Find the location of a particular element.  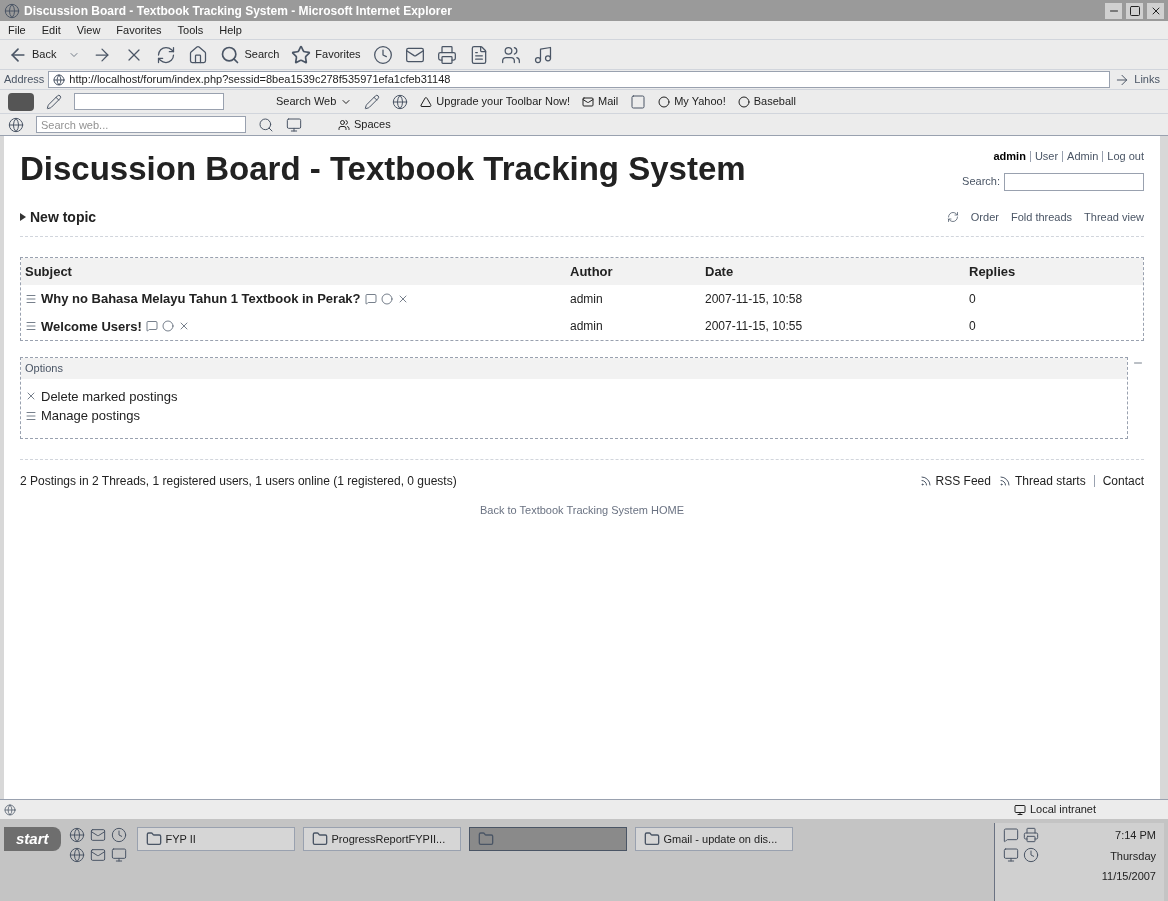

view-link: Fold threads is located at coordinates (1041, 217).